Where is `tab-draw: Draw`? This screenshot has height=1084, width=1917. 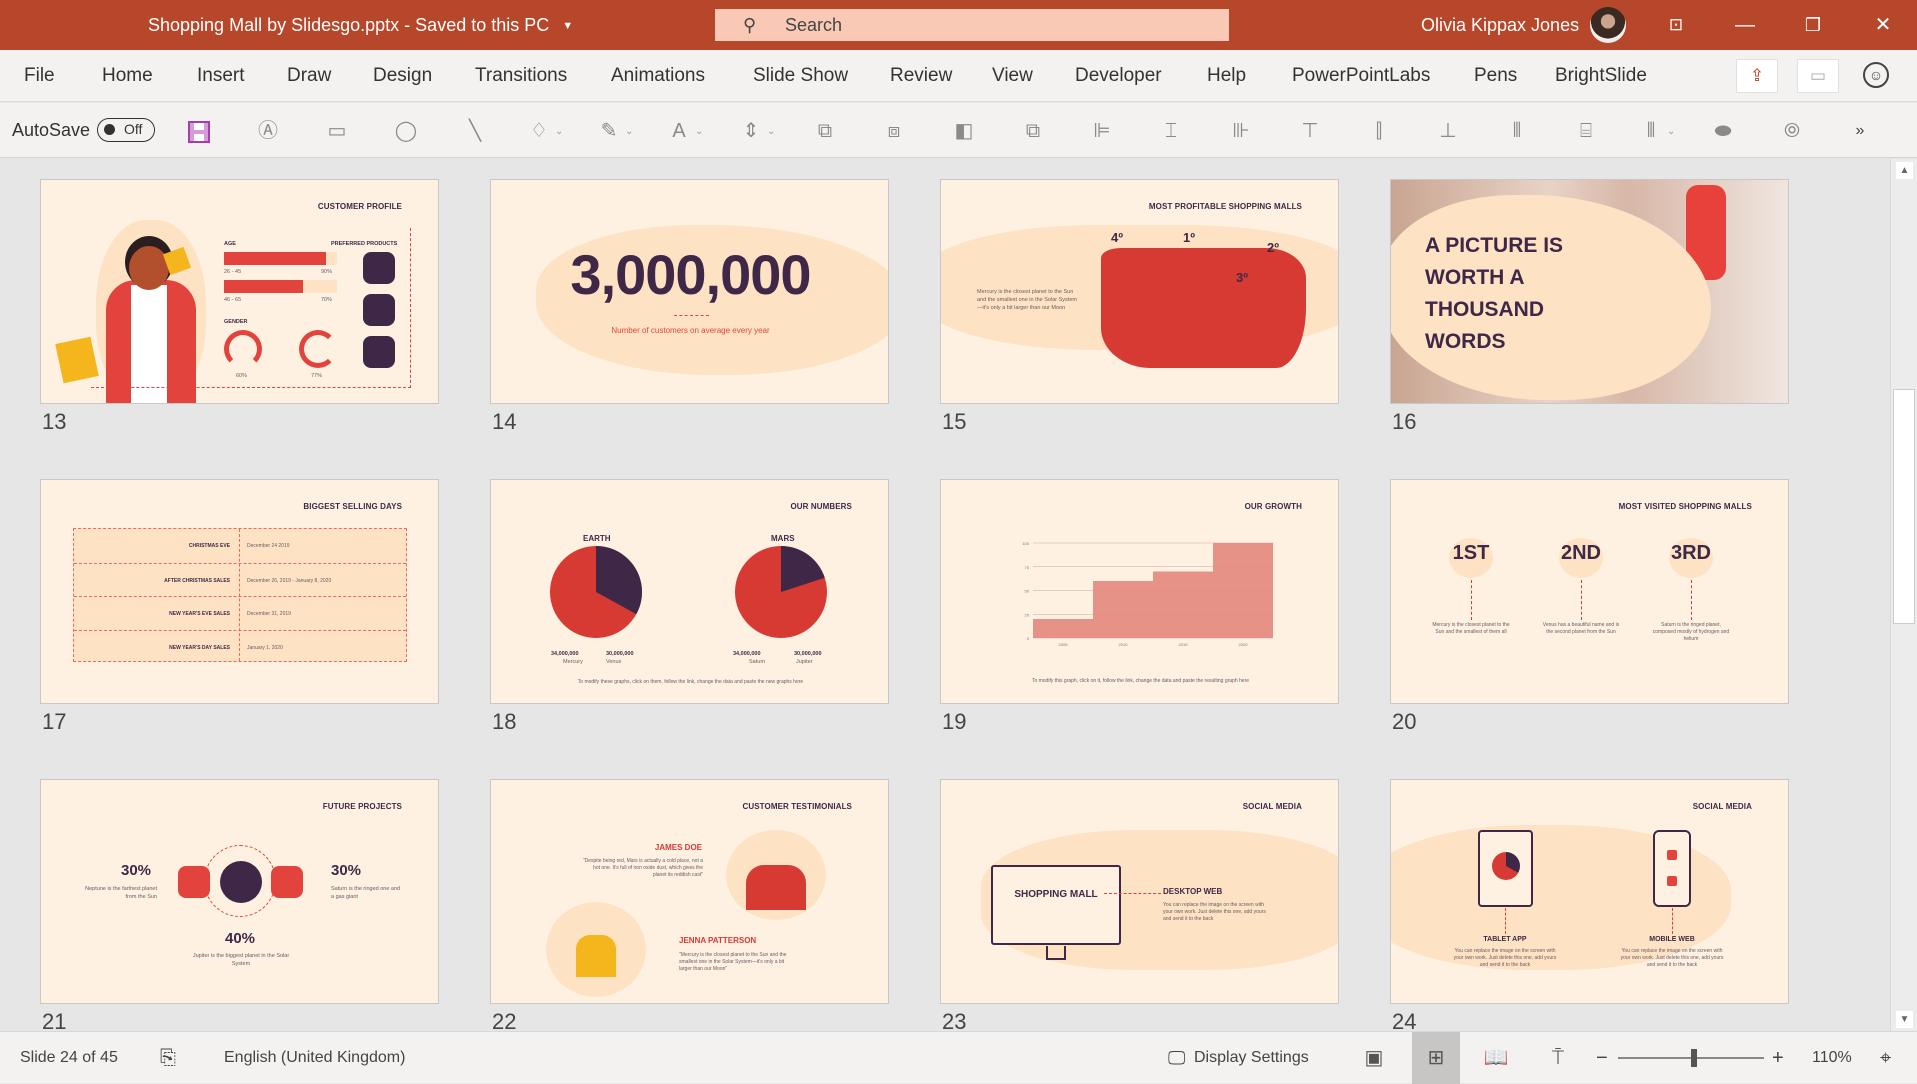 tab-draw: Draw is located at coordinates (309, 76).